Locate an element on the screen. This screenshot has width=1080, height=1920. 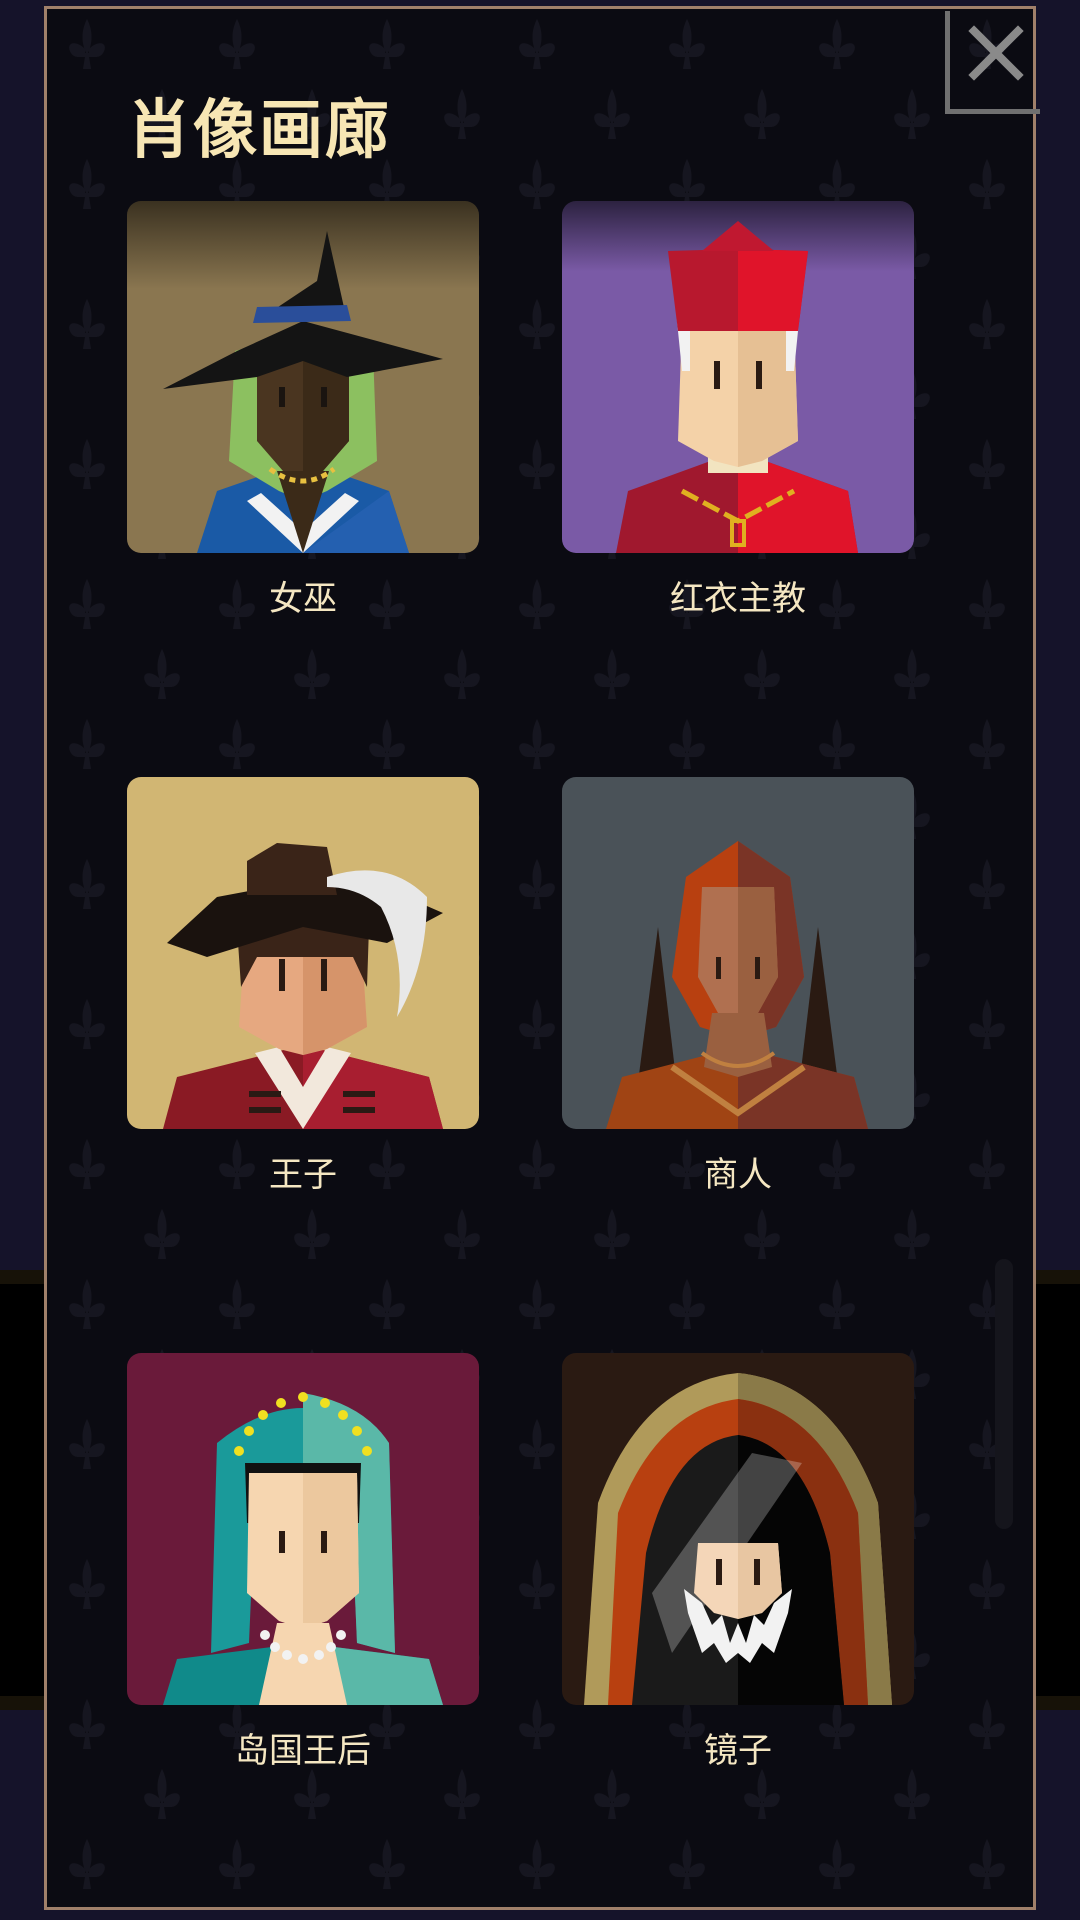
portrait-card-mirror: 镜子 is located at coordinates (738, 1562).